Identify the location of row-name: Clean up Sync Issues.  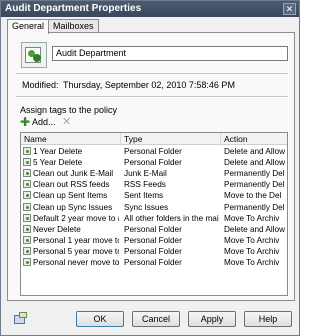
(73, 207).